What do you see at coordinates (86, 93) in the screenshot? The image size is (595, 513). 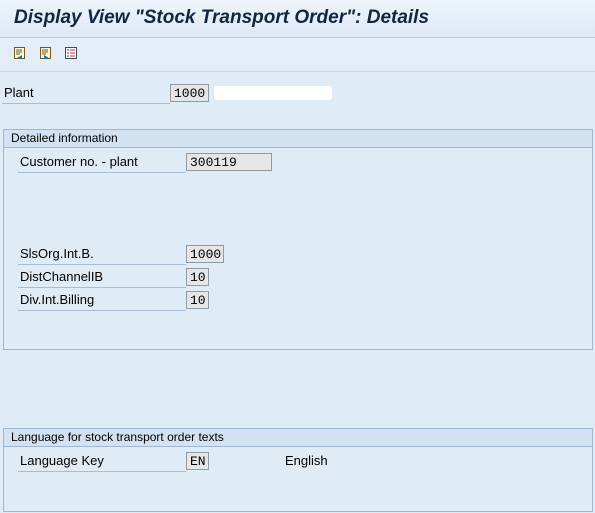 I see `plant-label: Plant` at bounding box center [86, 93].